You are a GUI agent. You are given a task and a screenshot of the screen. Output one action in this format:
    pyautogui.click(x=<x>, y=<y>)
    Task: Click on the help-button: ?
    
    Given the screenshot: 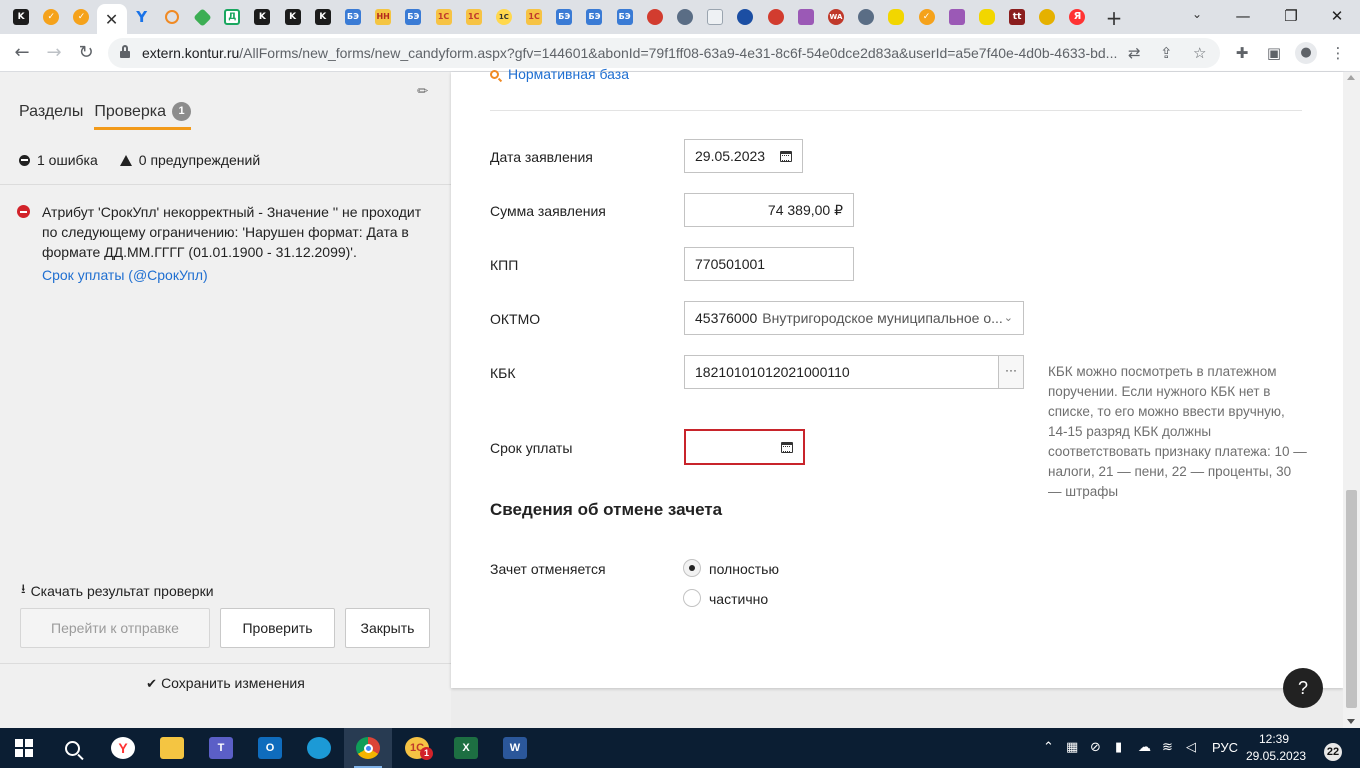 What is the action you would take?
    pyautogui.click(x=1303, y=688)
    